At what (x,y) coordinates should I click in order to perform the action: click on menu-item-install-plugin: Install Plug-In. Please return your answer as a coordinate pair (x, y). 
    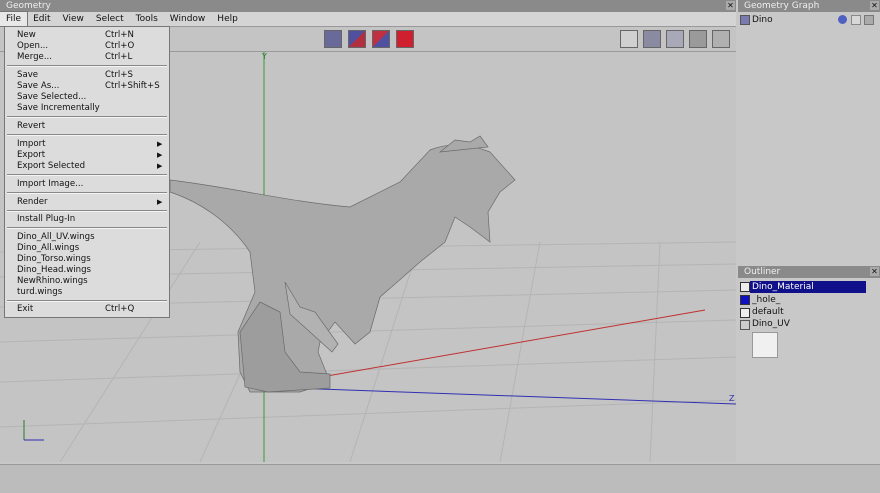
    Looking at the image, I should click on (92, 219).